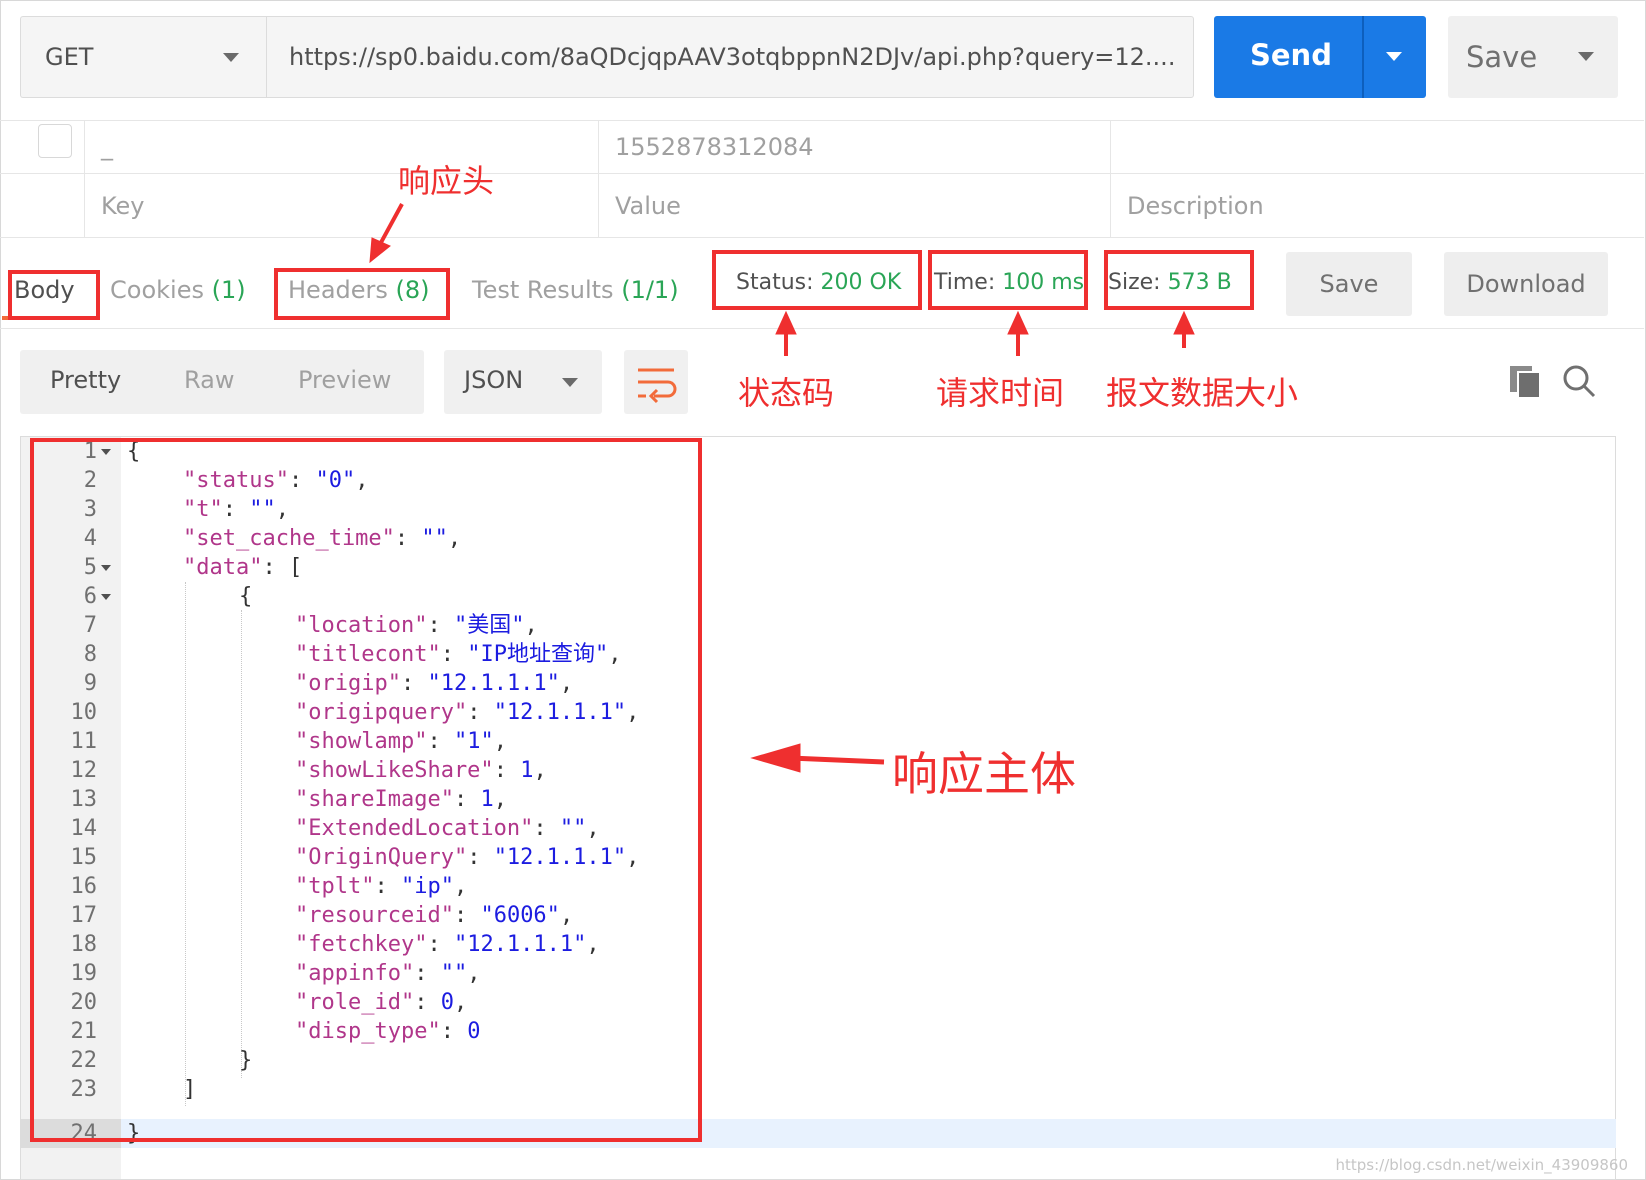 This screenshot has width=1646, height=1180. Describe the element at coordinates (714, 147) in the screenshot. I see `param-value: 1552878312084` at that location.